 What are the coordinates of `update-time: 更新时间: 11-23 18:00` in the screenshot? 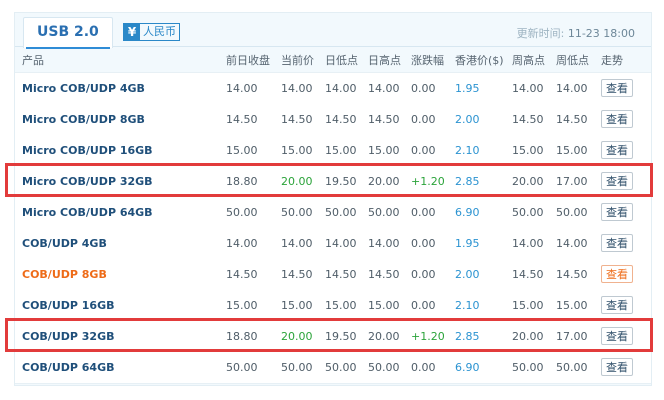 It's located at (576, 33).